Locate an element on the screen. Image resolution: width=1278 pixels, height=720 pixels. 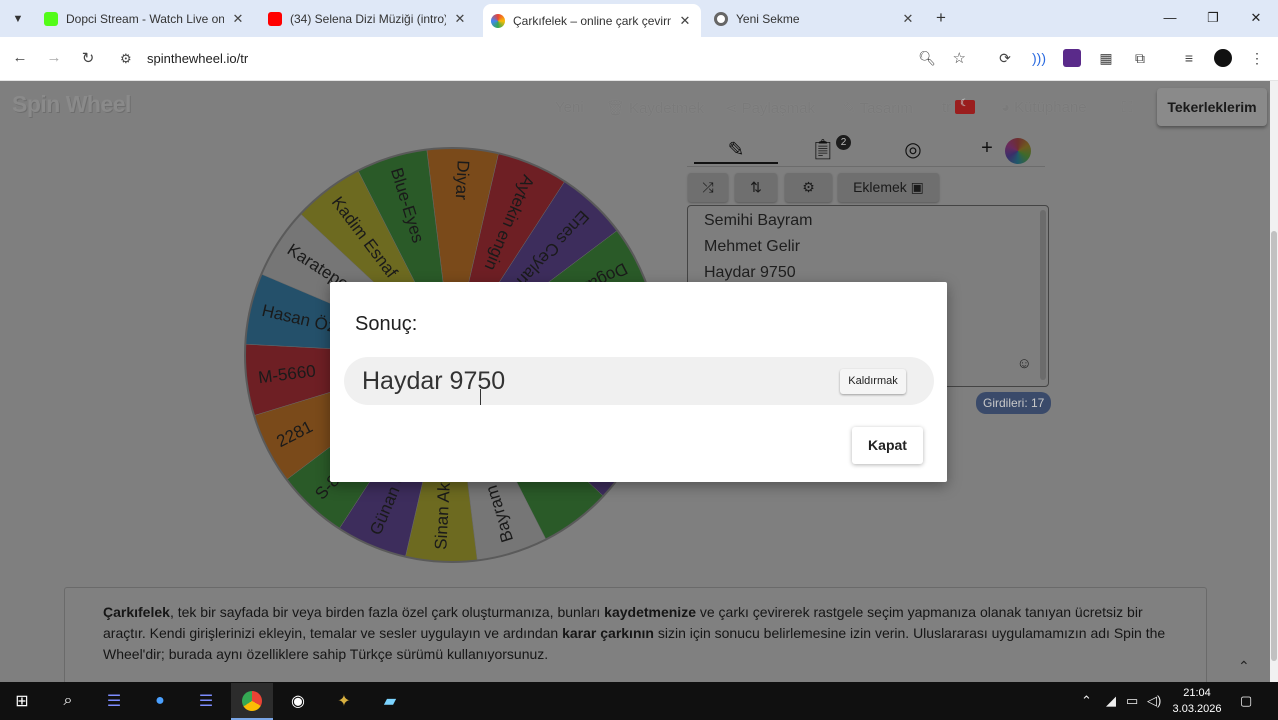
chrome-favicon-icon is located at coordinates (721, 19).